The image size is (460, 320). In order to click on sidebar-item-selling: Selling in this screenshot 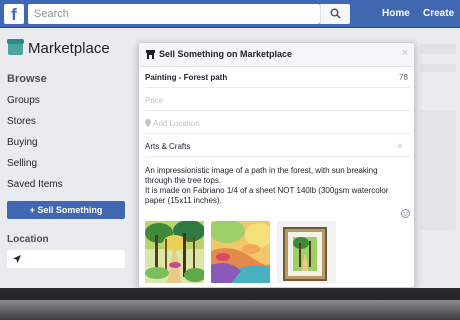, I will do `click(22, 163)`.